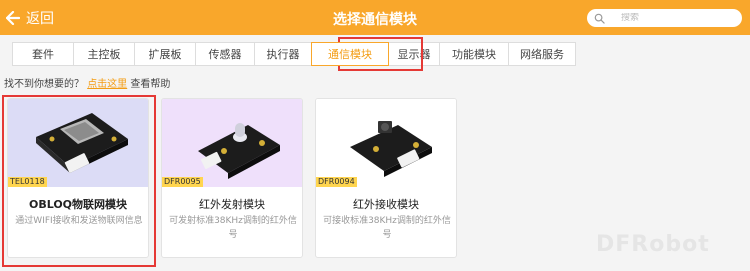 Image resolution: width=750 pixels, height=271 pixels. I want to click on product-code: DFR0094, so click(336, 182).